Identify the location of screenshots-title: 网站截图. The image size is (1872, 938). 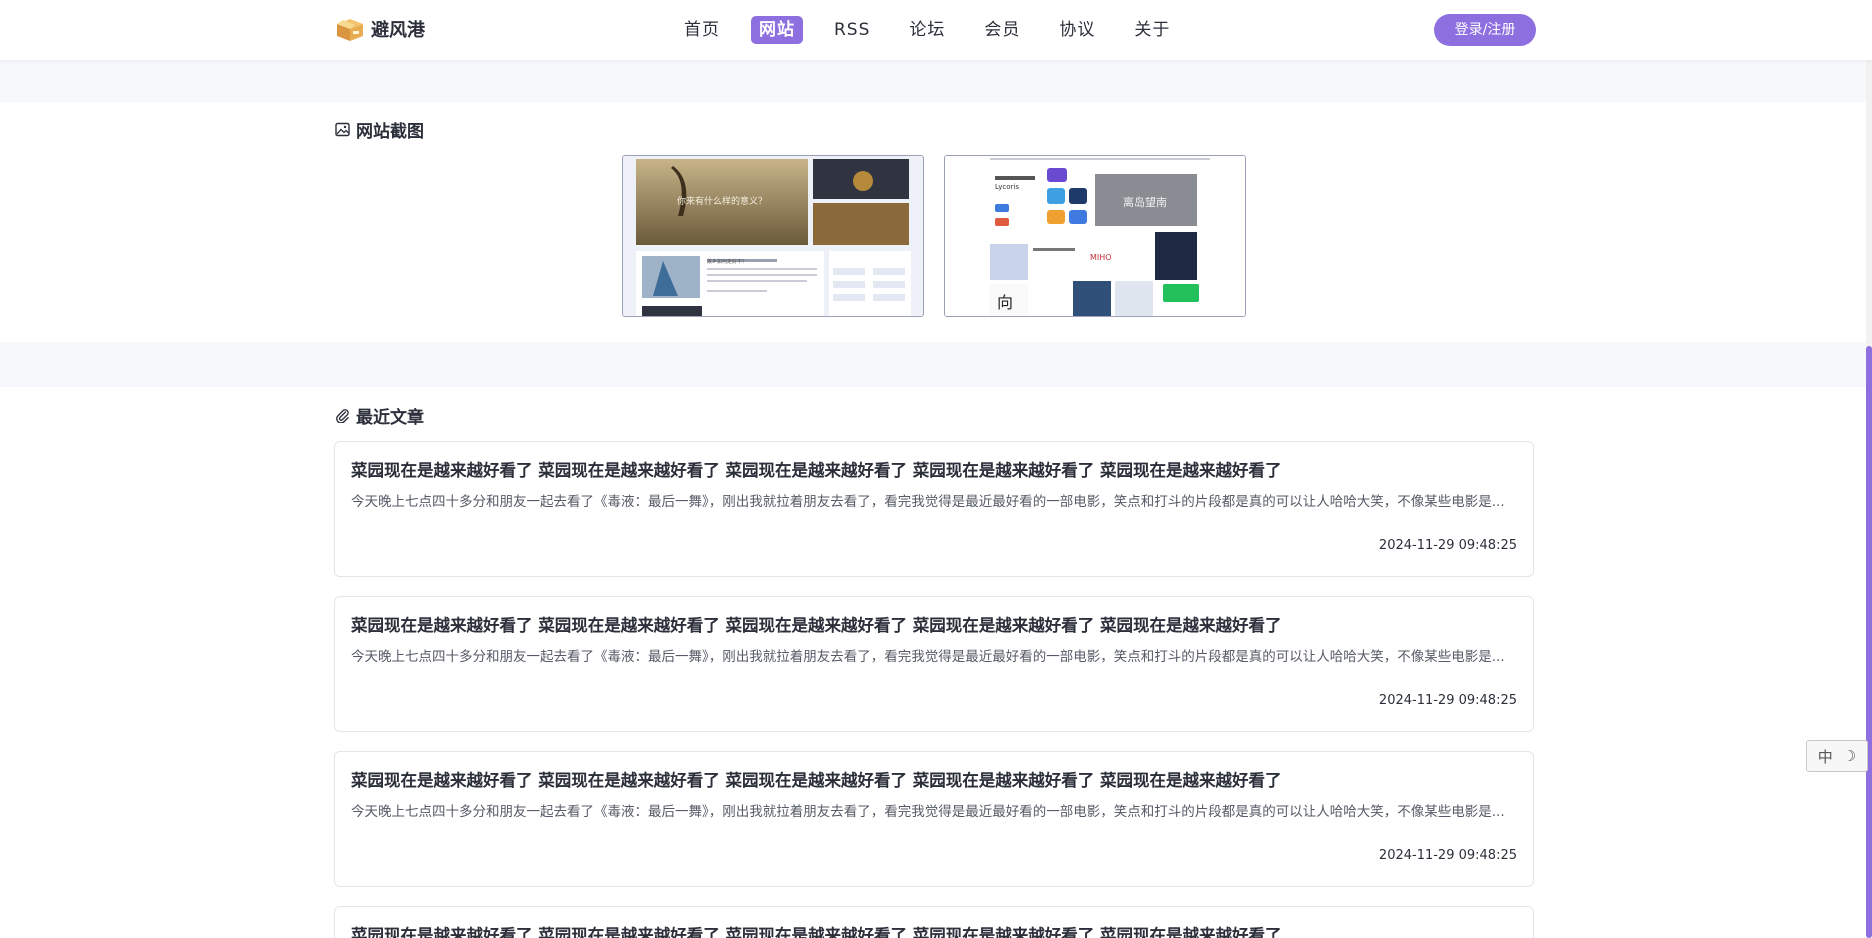
(390, 132).